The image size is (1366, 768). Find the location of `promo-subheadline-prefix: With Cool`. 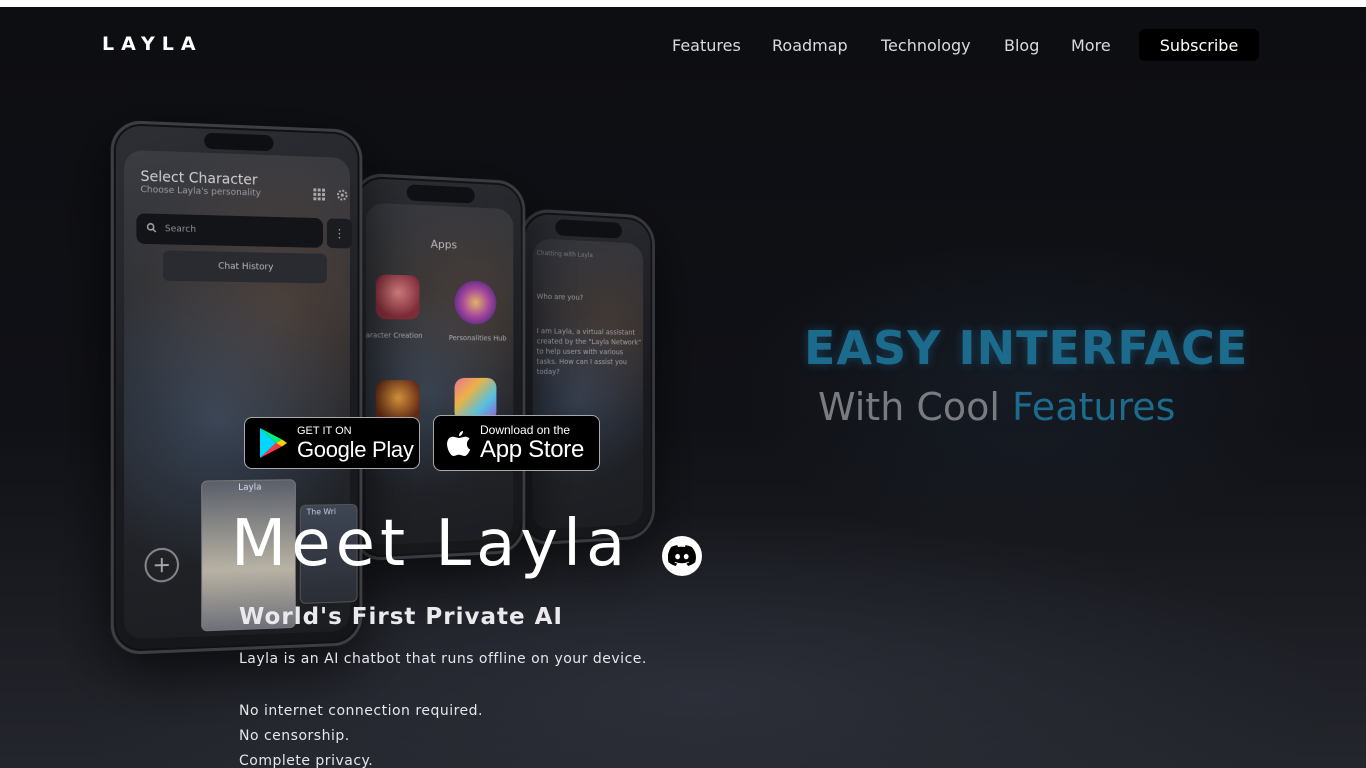

promo-subheadline-prefix: With Cool is located at coordinates (915, 407).